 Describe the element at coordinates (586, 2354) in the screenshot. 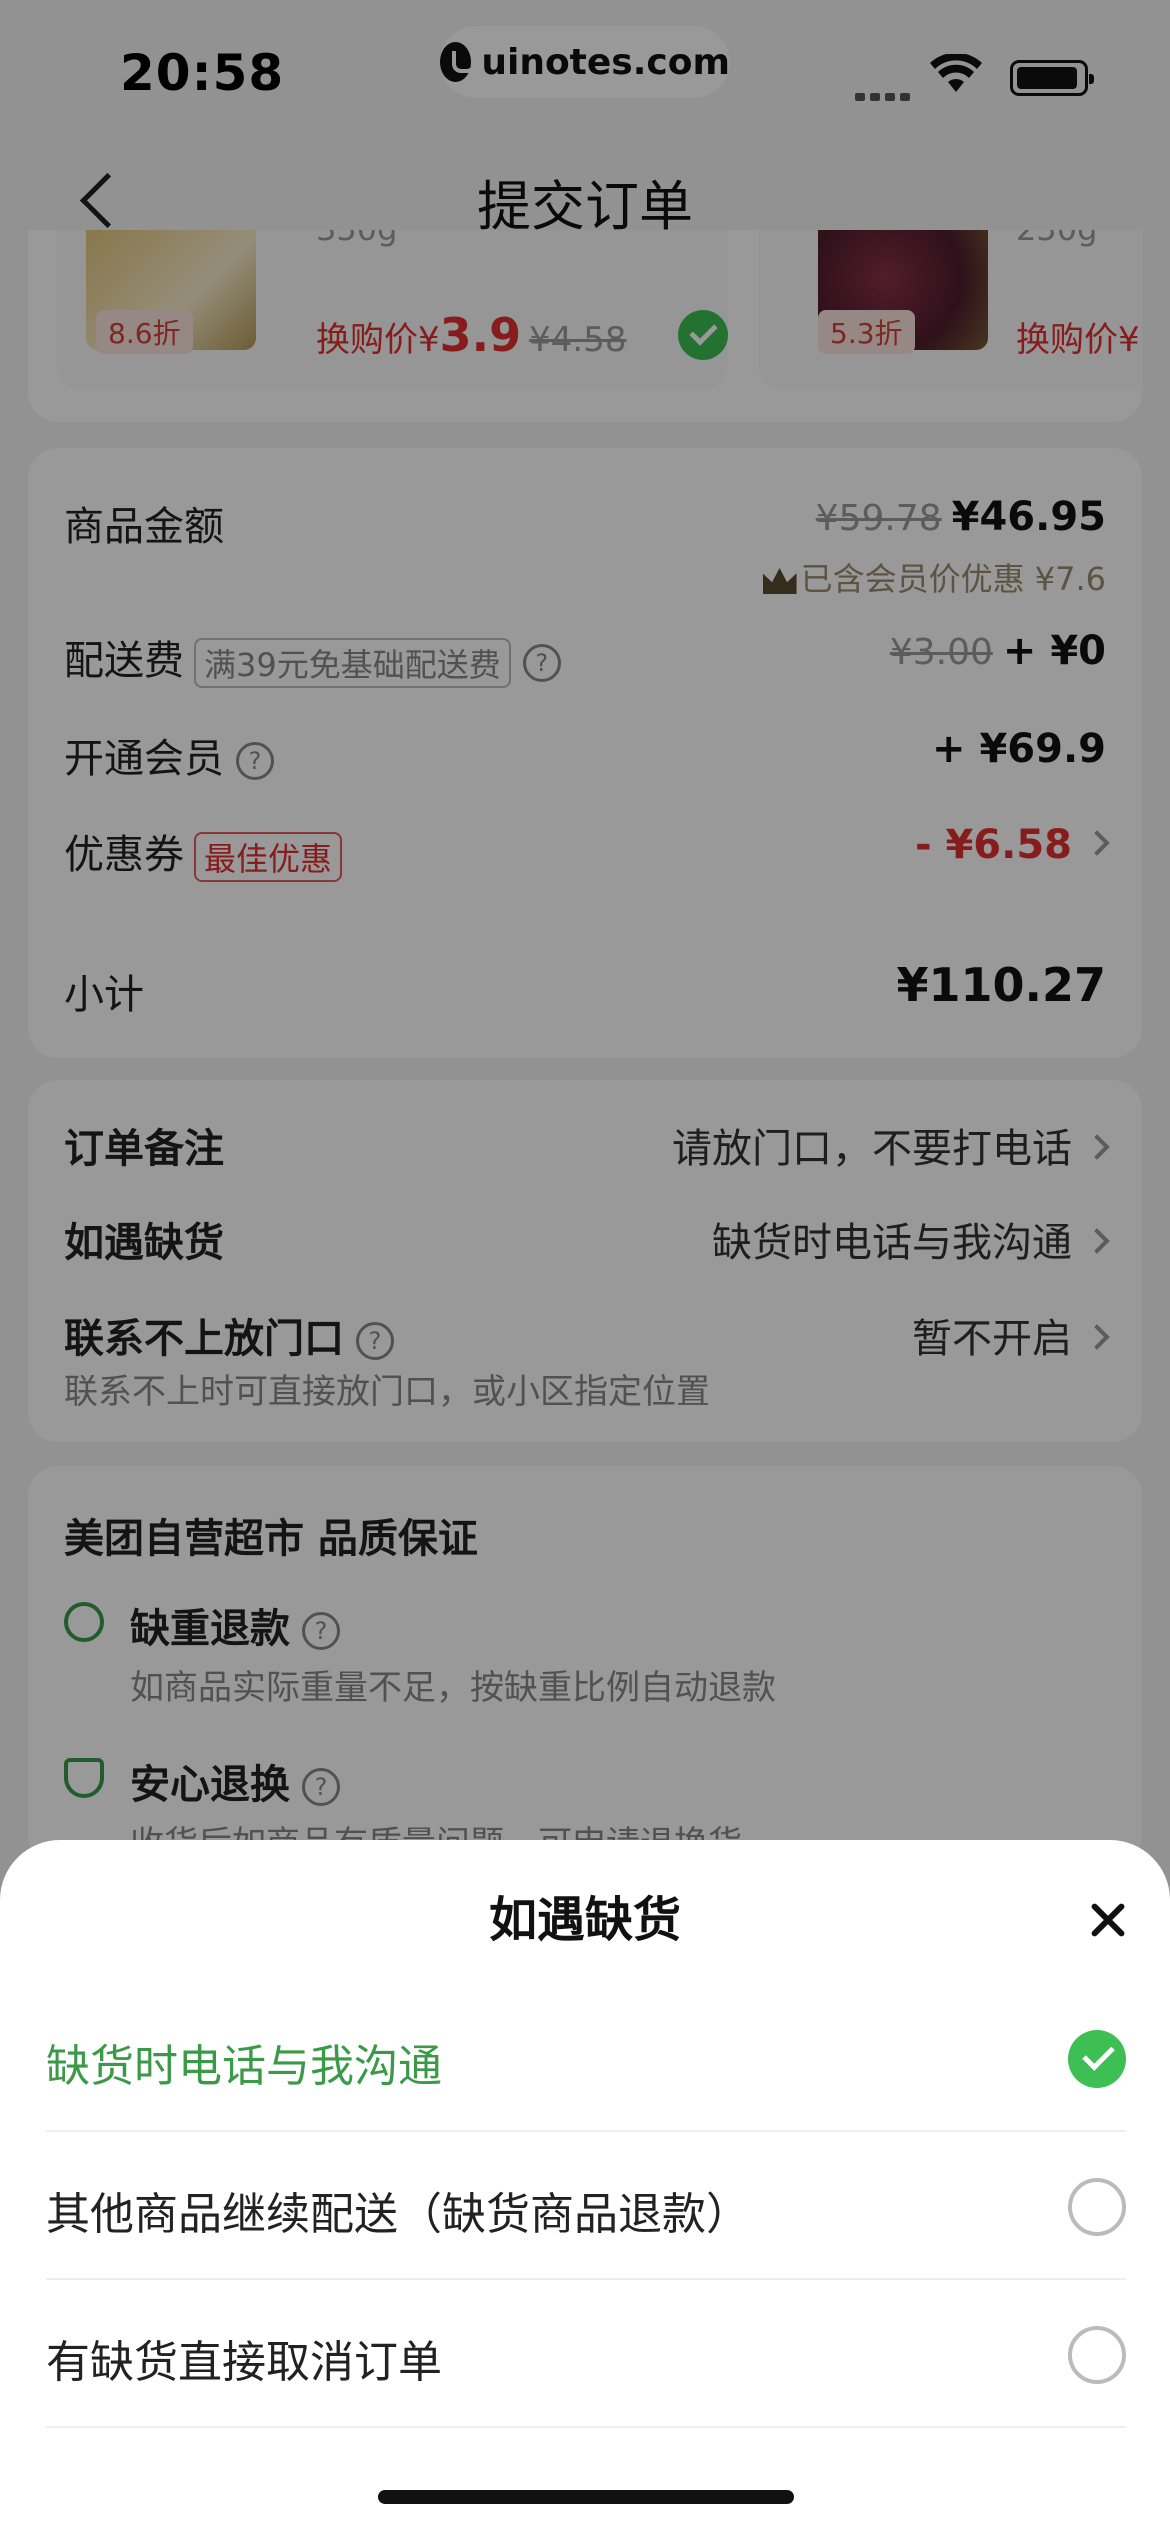

I see `stockout-option: 有缺货直接取消订单` at that location.